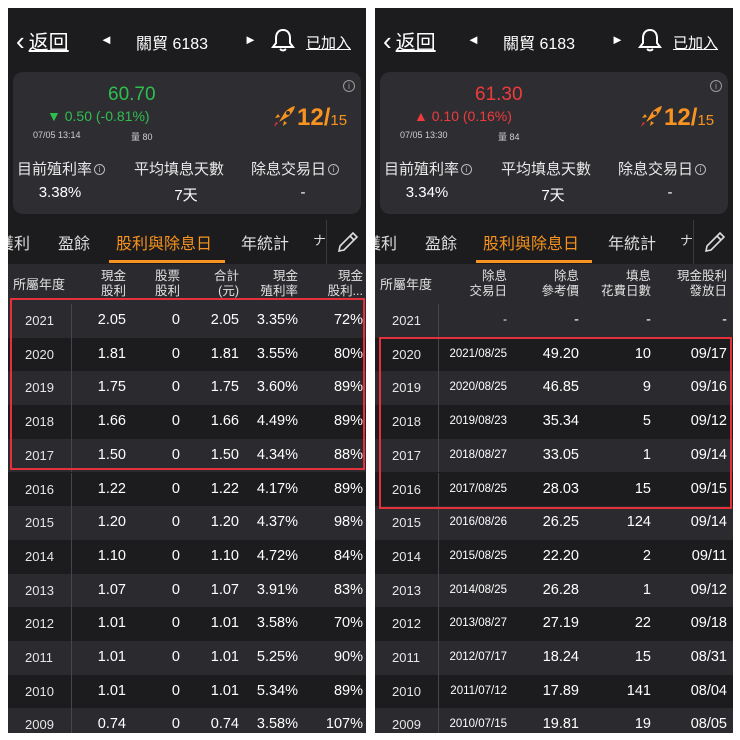  What do you see at coordinates (560, 284) in the screenshot?
I see `column-header-reference-price: 除息 參考價` at bounding box center [560, 284].